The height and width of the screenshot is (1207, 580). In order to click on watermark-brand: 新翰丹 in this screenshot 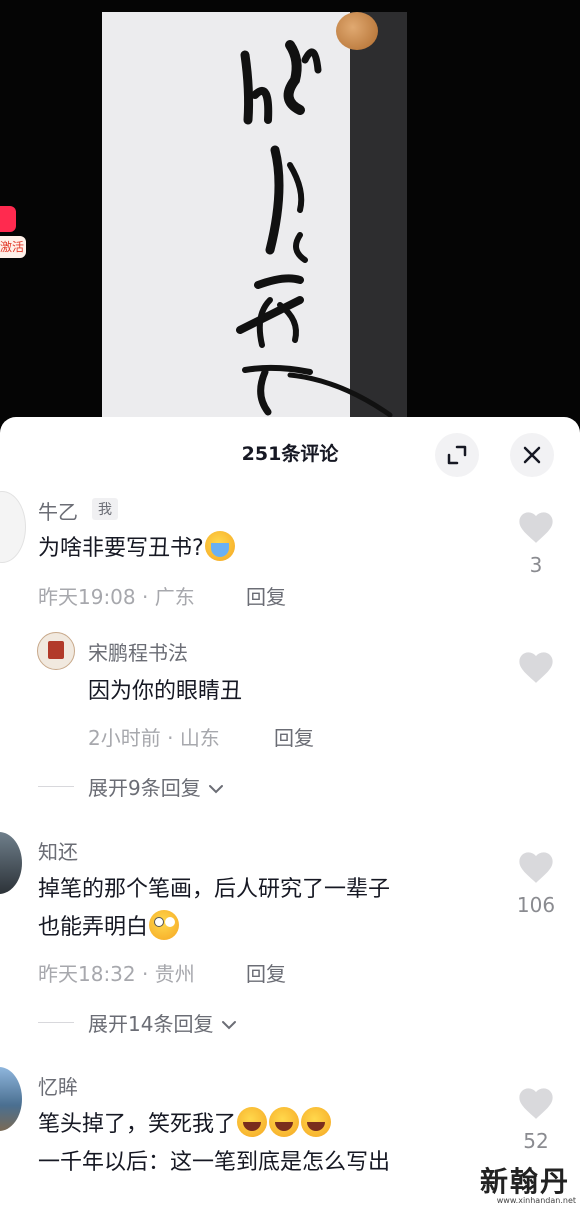, I will do `click(525, 1181)`.